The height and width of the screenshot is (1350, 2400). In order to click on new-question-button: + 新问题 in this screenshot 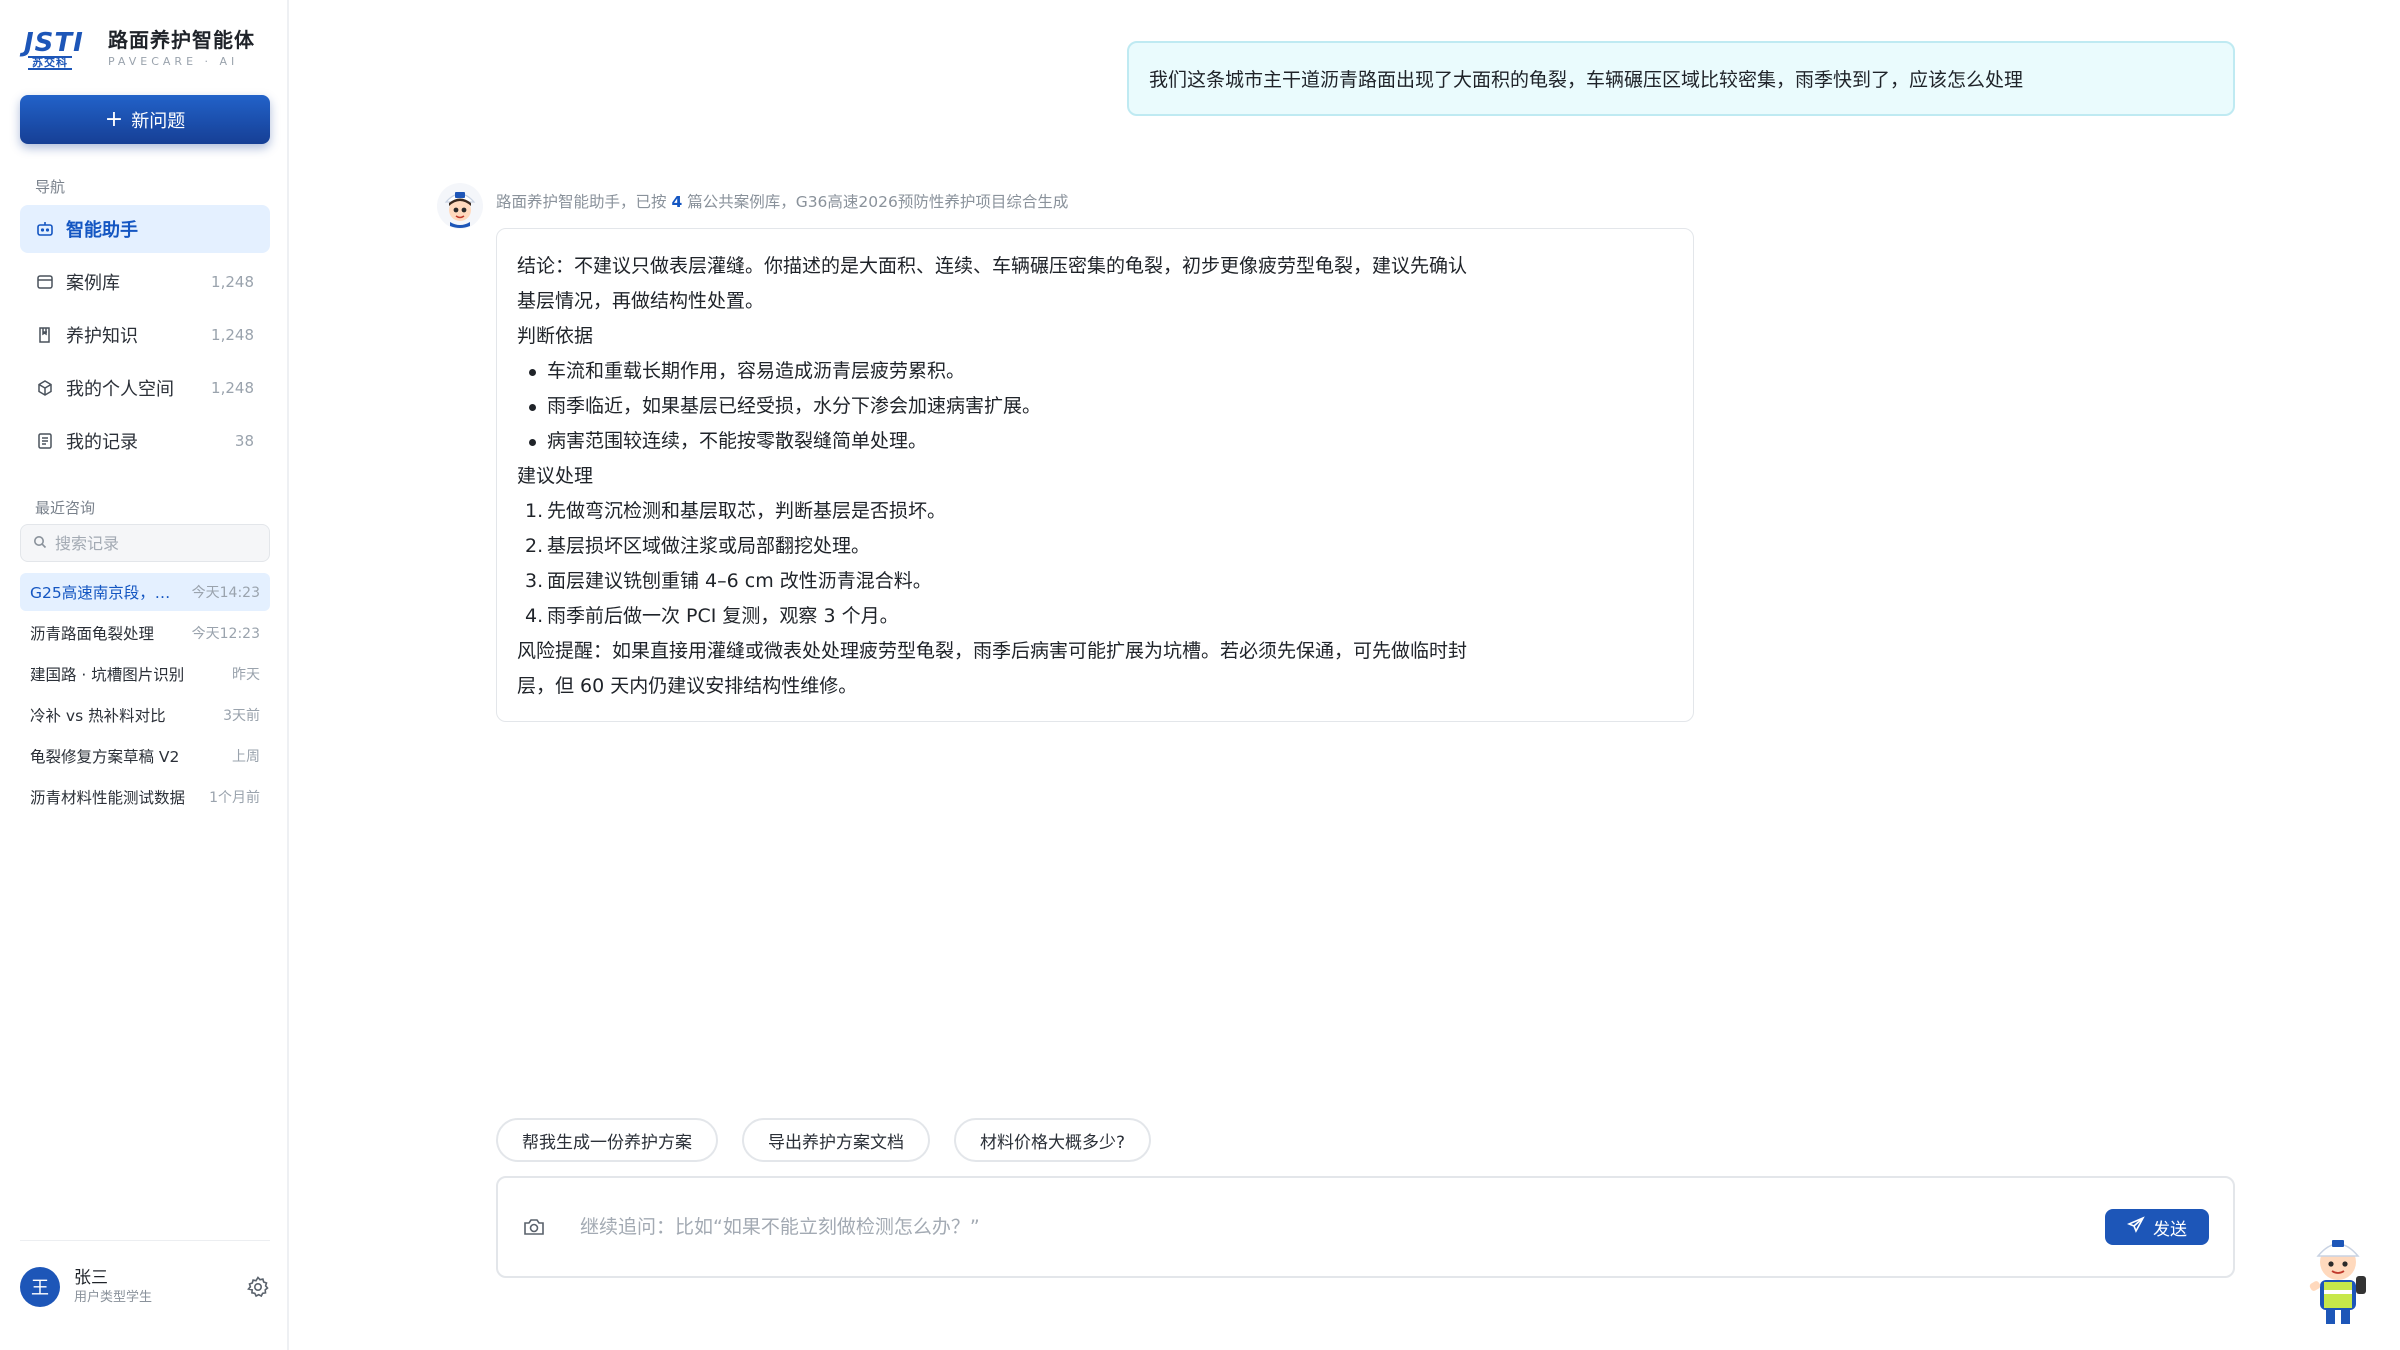, I will do `click(145, 119)`.